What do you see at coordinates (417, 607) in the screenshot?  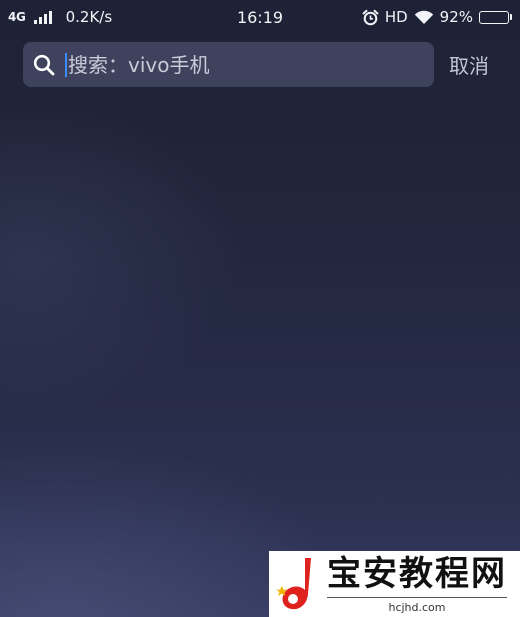 I see `watermark-url: hcjhd.com` at bounding box center [417, 607].